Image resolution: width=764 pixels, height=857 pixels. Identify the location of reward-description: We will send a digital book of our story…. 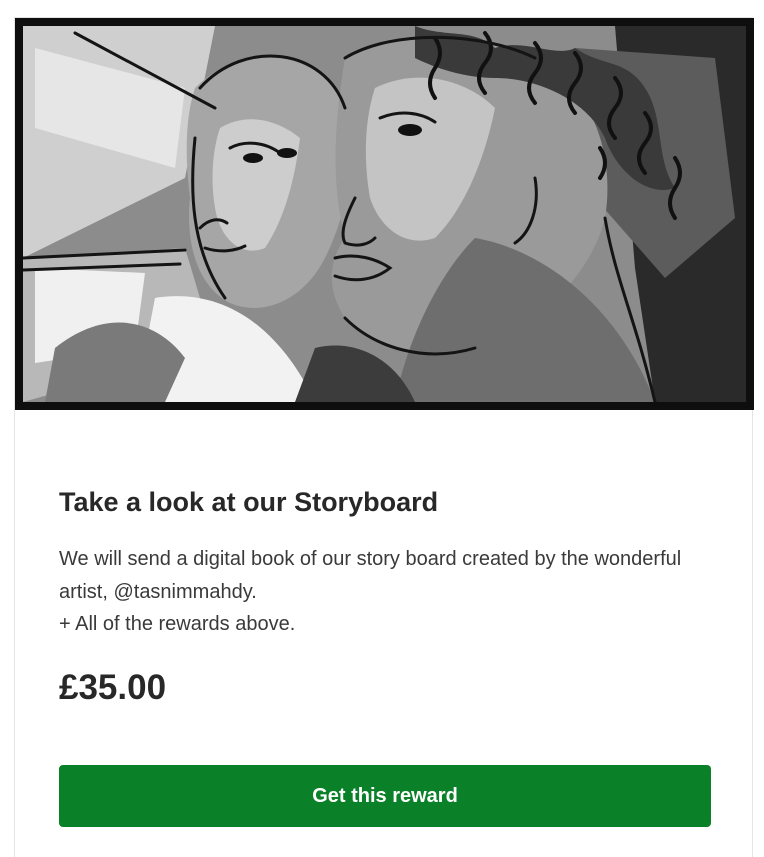
(379, 592).